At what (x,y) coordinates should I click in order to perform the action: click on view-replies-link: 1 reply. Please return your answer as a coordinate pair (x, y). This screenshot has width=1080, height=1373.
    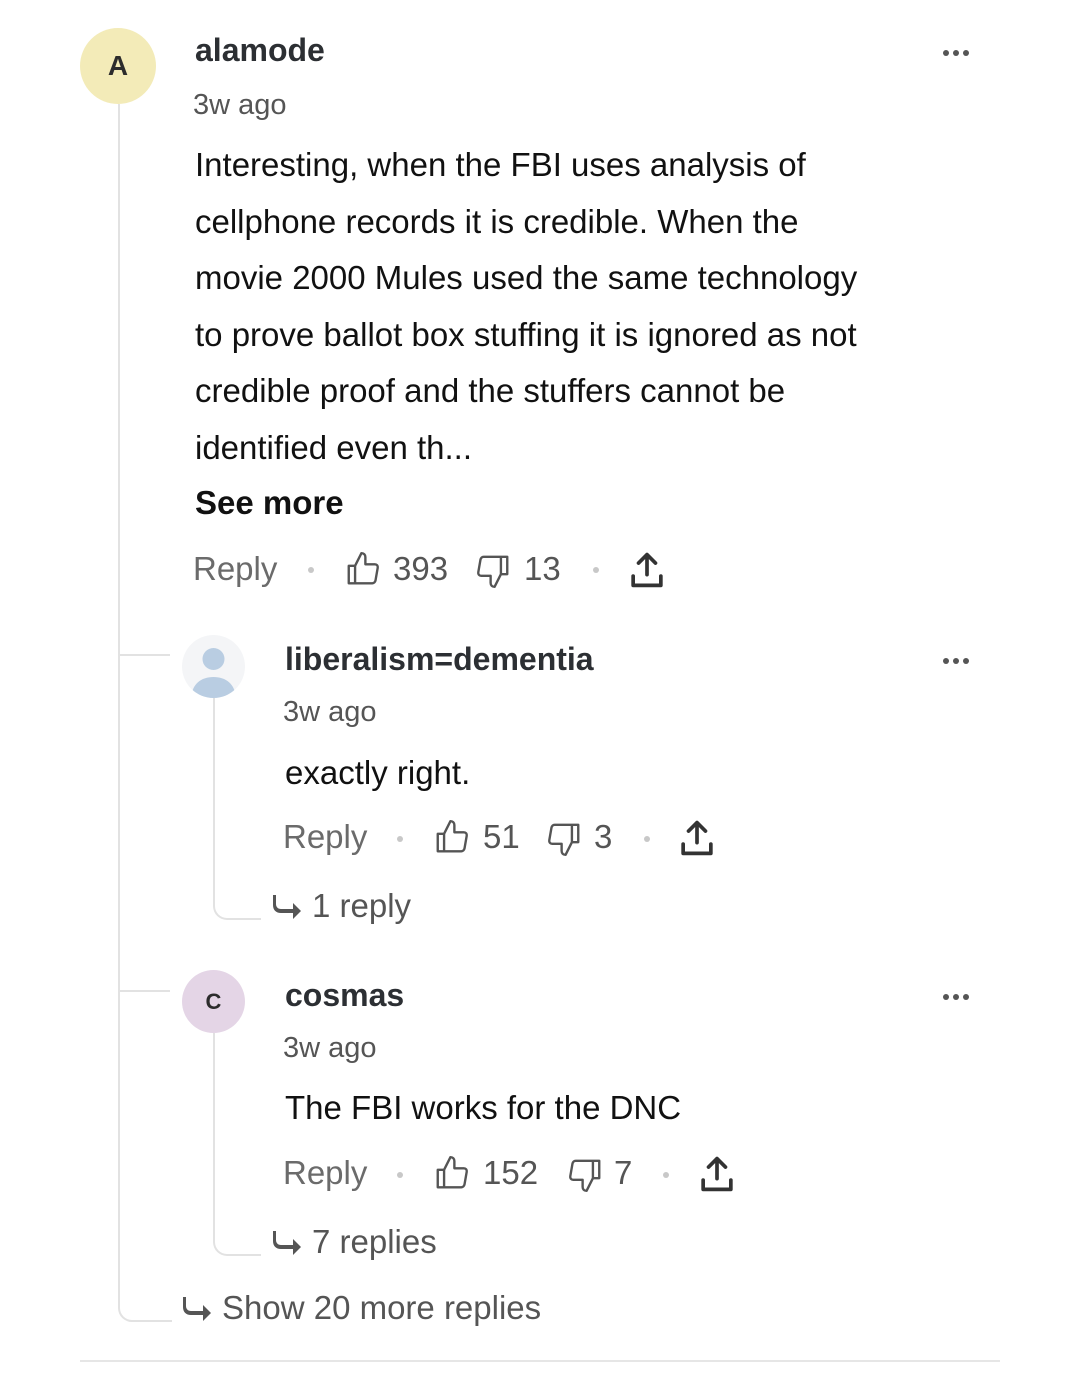
    Looking at the image, I should click on (341, 906).